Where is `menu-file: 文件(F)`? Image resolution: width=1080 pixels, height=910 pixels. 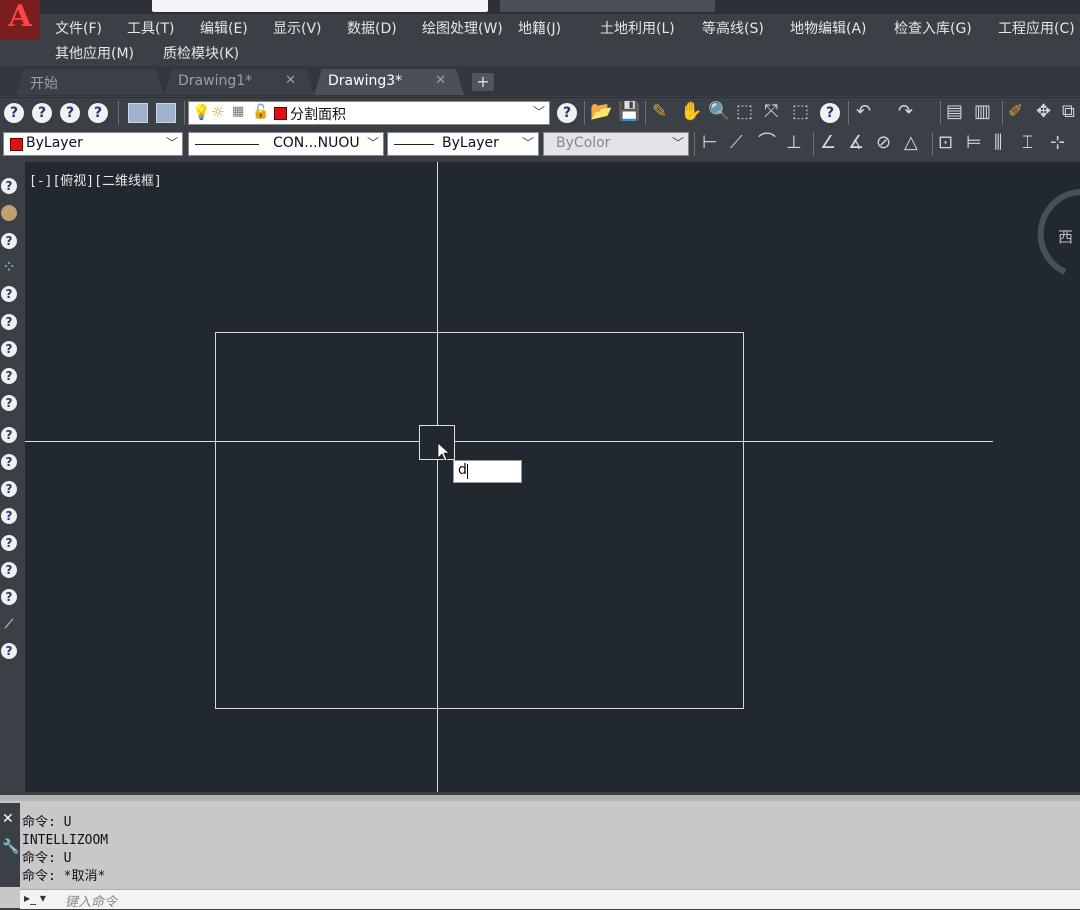
menu-file: 文件(F) is located at coordinates (78, 28).